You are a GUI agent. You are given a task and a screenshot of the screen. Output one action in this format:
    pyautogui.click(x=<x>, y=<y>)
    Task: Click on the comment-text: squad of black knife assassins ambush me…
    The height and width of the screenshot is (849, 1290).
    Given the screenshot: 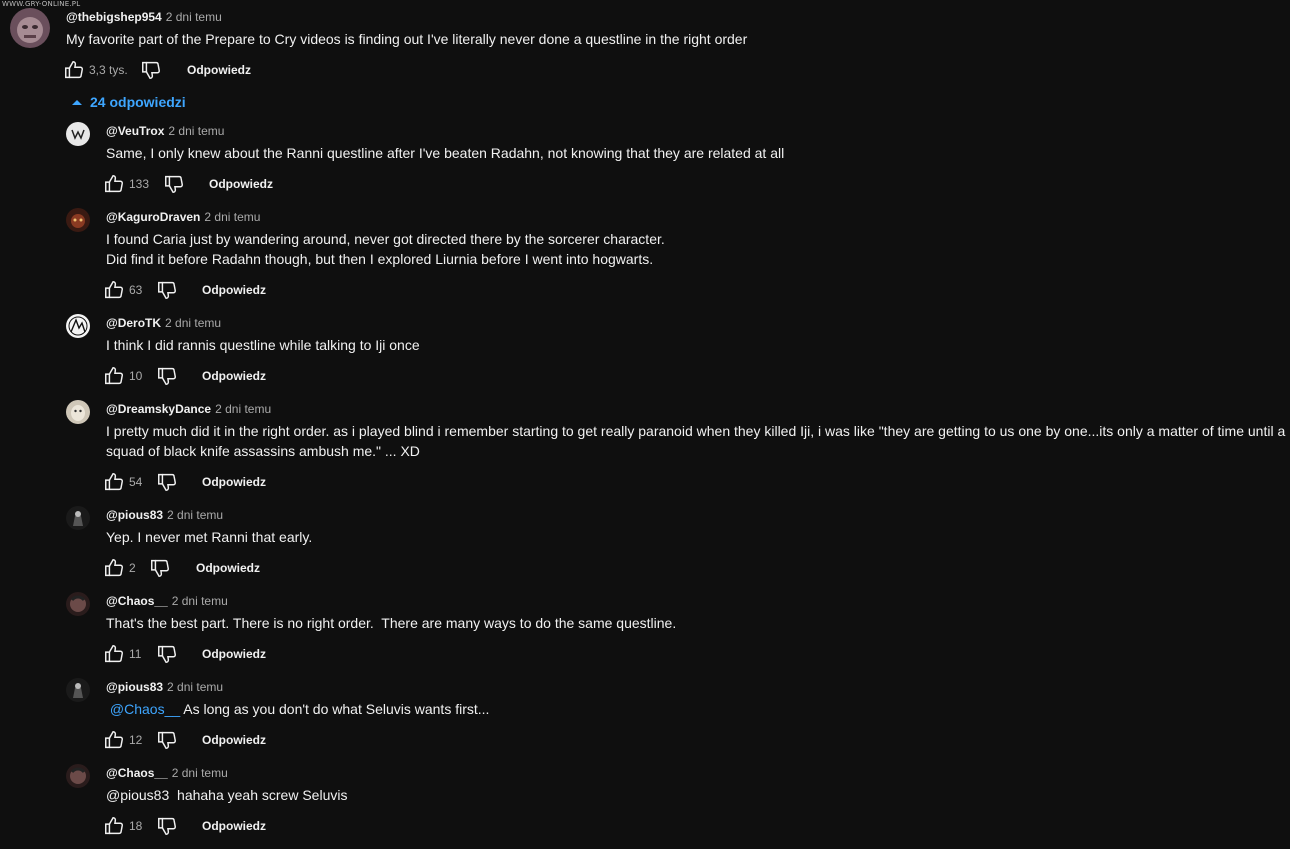 What is the action you would take?
    pyautogui.click(x=263, y=451)
    